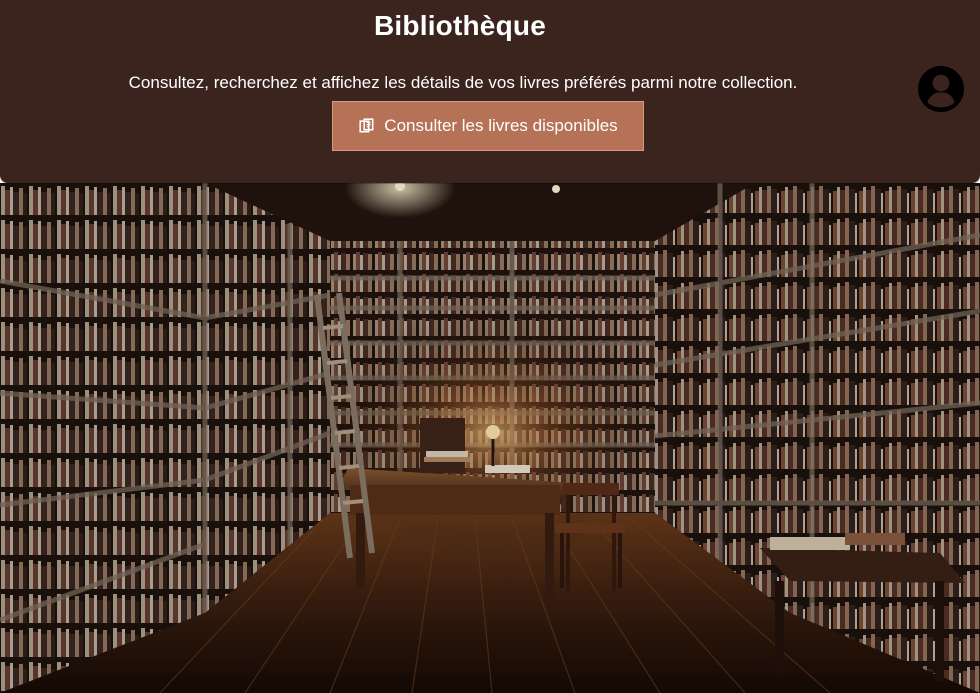 Image resolution: width=980 pixels, height=693 pixels. I want to click on consult-books-button: Consulter les livres disponibles, so click(488, 126).